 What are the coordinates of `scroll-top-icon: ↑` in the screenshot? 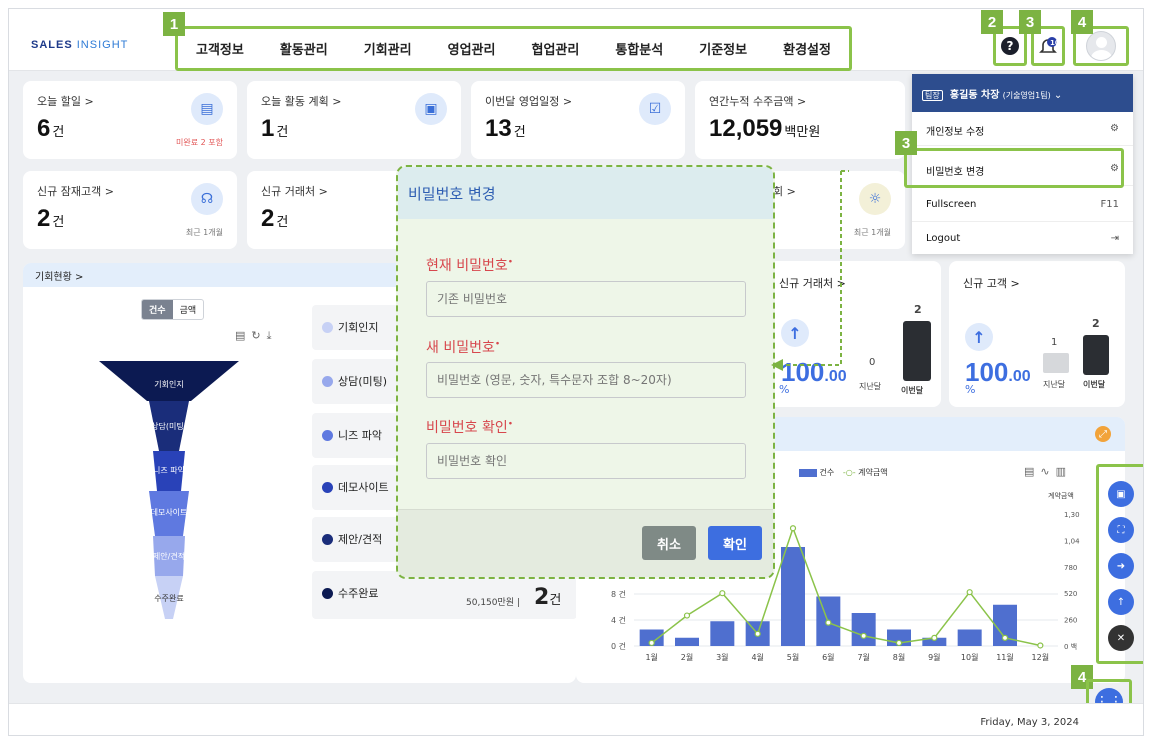 It's located at (1121, 602).